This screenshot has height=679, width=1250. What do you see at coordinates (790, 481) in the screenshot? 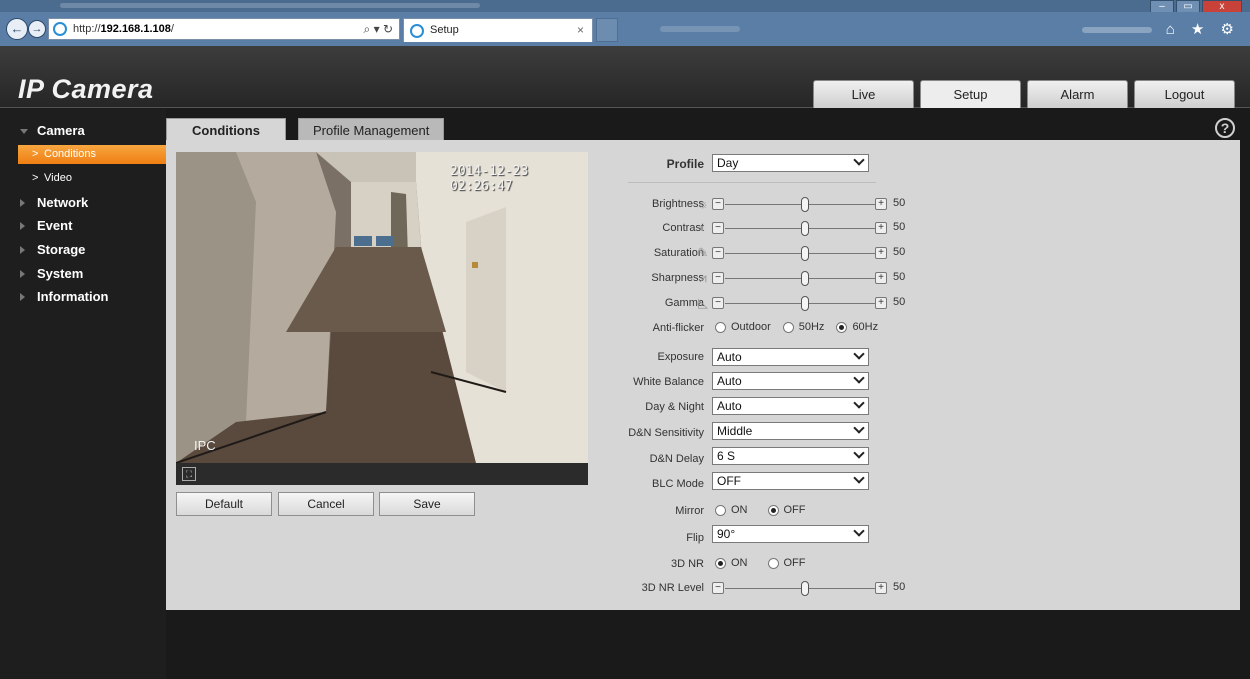
I see `blc-mode-select: OFF` at bounding box center [790, 481].